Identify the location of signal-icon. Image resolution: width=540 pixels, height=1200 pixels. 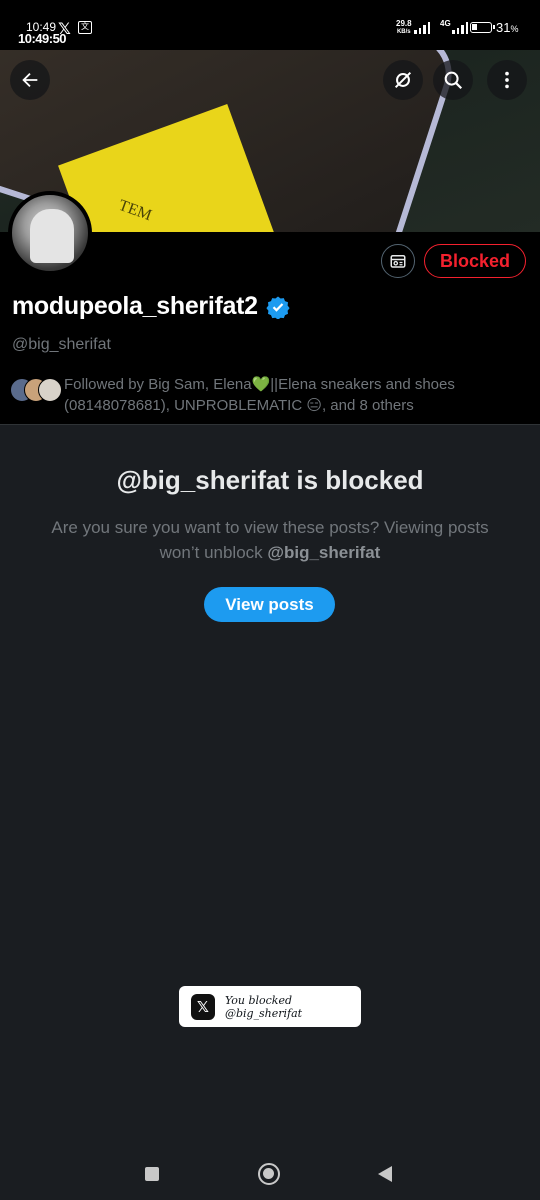
(422, 28).